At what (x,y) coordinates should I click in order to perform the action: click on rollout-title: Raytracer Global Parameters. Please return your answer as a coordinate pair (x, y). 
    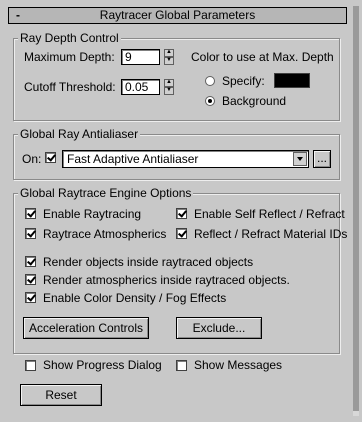
    Looking at the image, I should click on (177, 15).